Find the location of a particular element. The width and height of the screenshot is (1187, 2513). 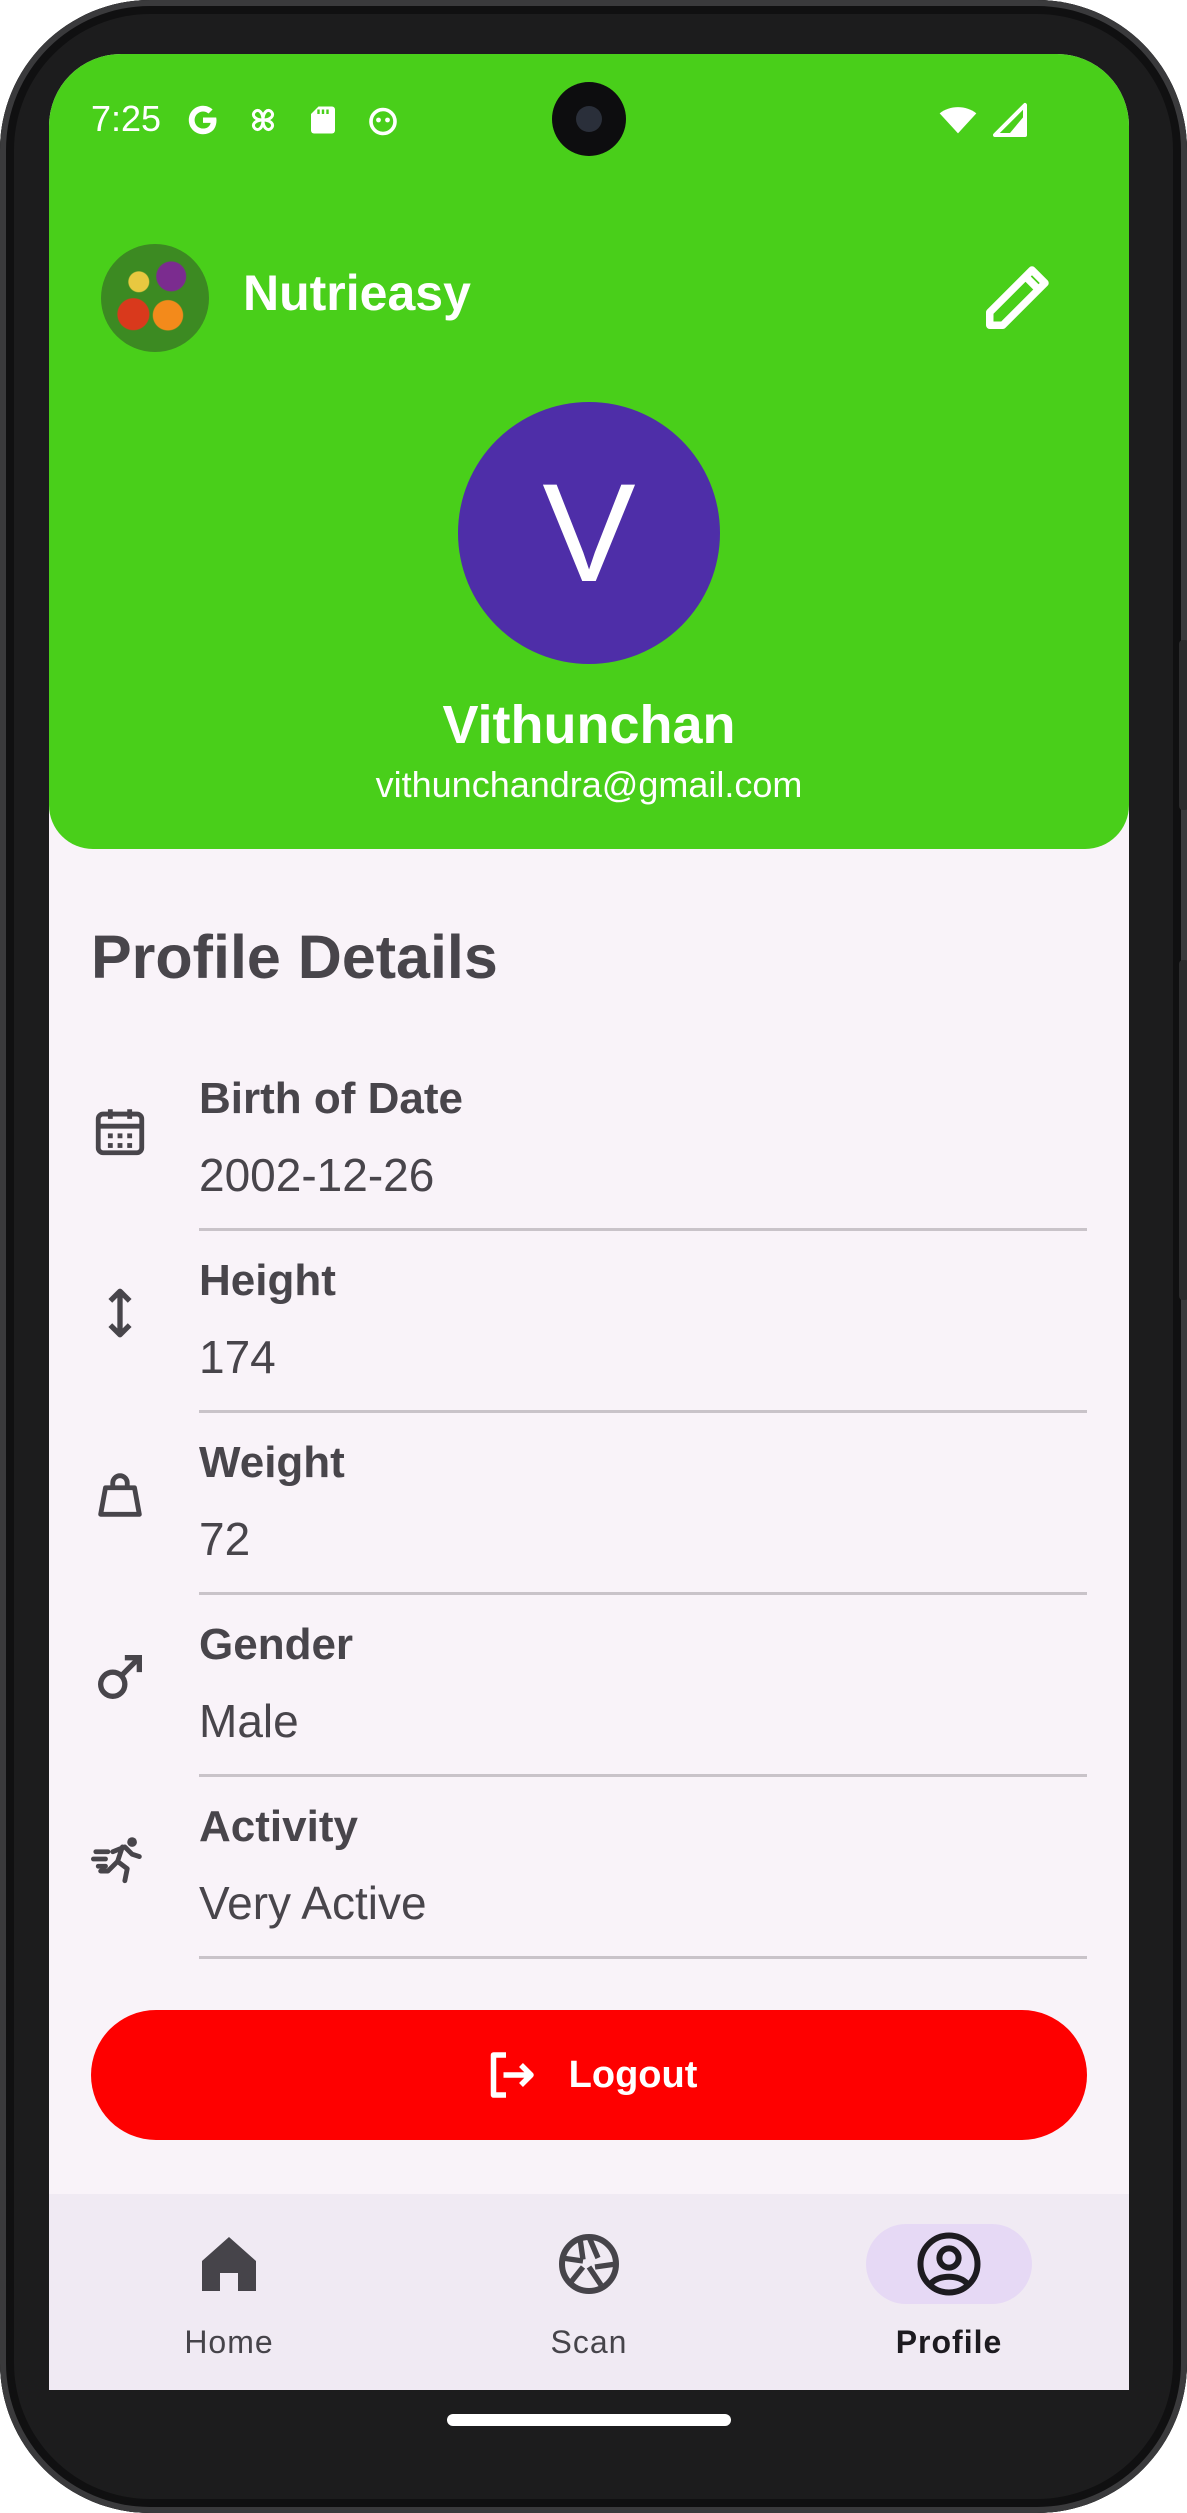

app-logo is located at coordinates (155, 298).